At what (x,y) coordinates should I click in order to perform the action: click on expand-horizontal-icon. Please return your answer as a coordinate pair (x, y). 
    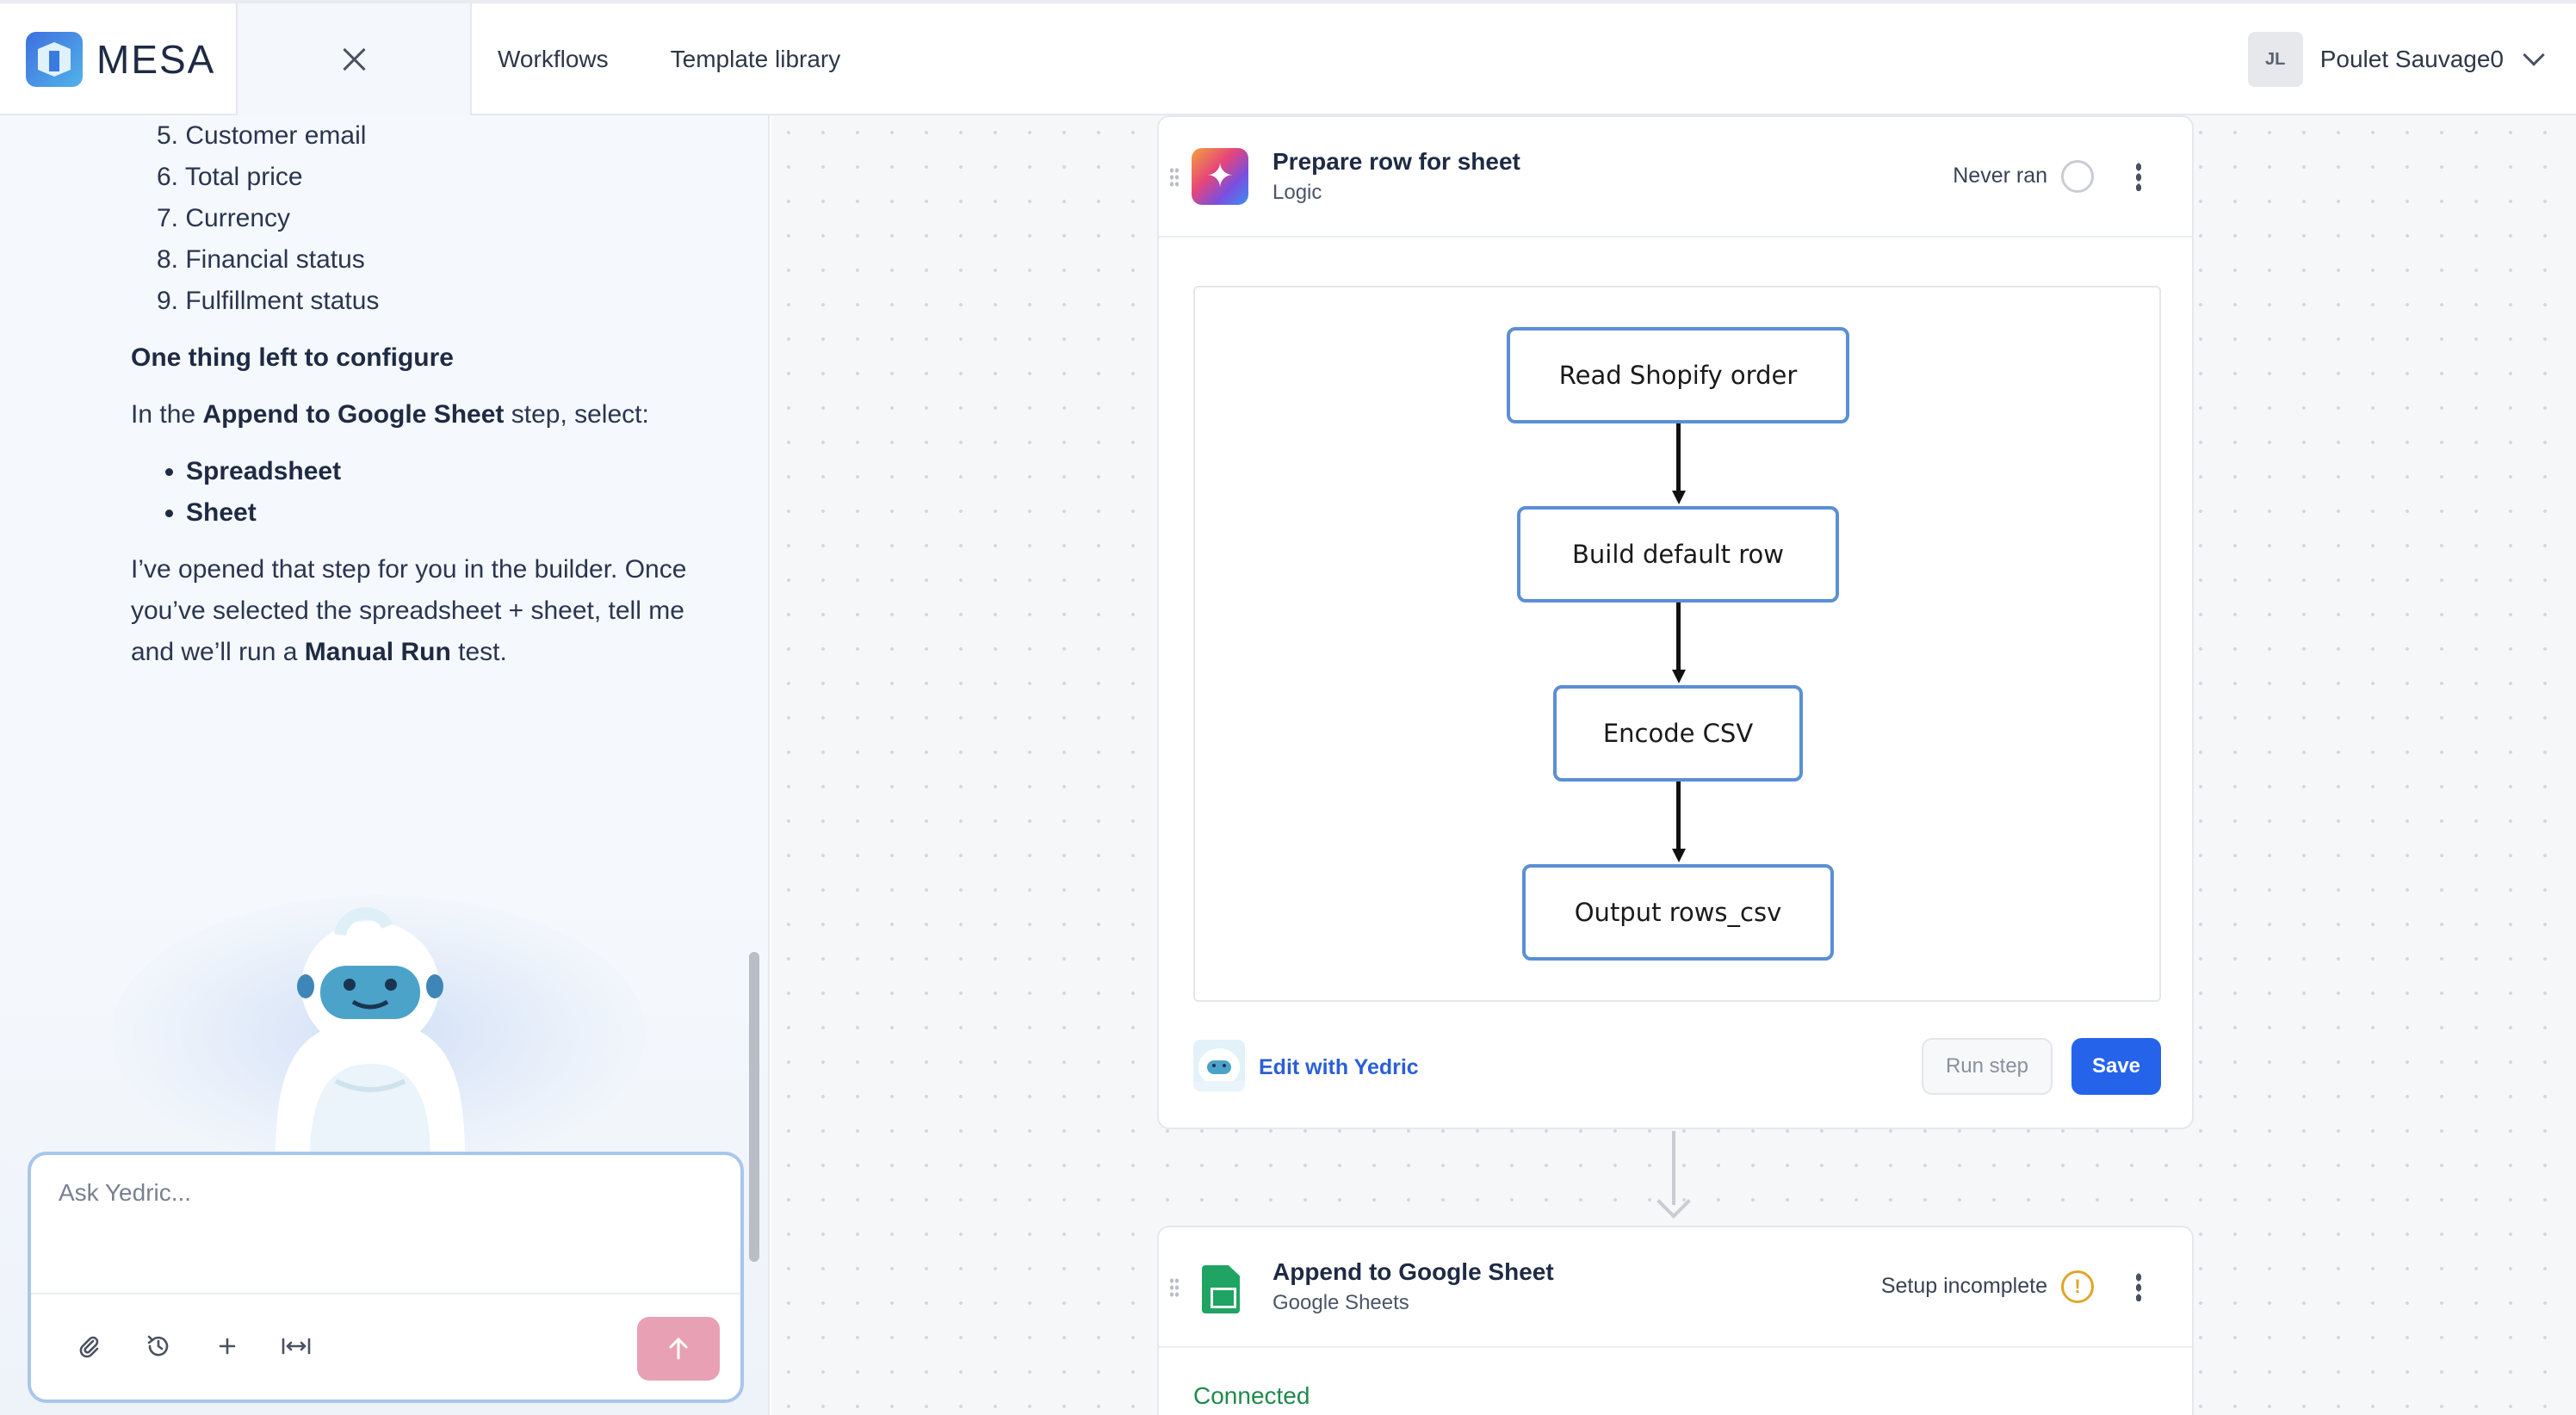
    Looking at the image, I should click on (297, 1346).